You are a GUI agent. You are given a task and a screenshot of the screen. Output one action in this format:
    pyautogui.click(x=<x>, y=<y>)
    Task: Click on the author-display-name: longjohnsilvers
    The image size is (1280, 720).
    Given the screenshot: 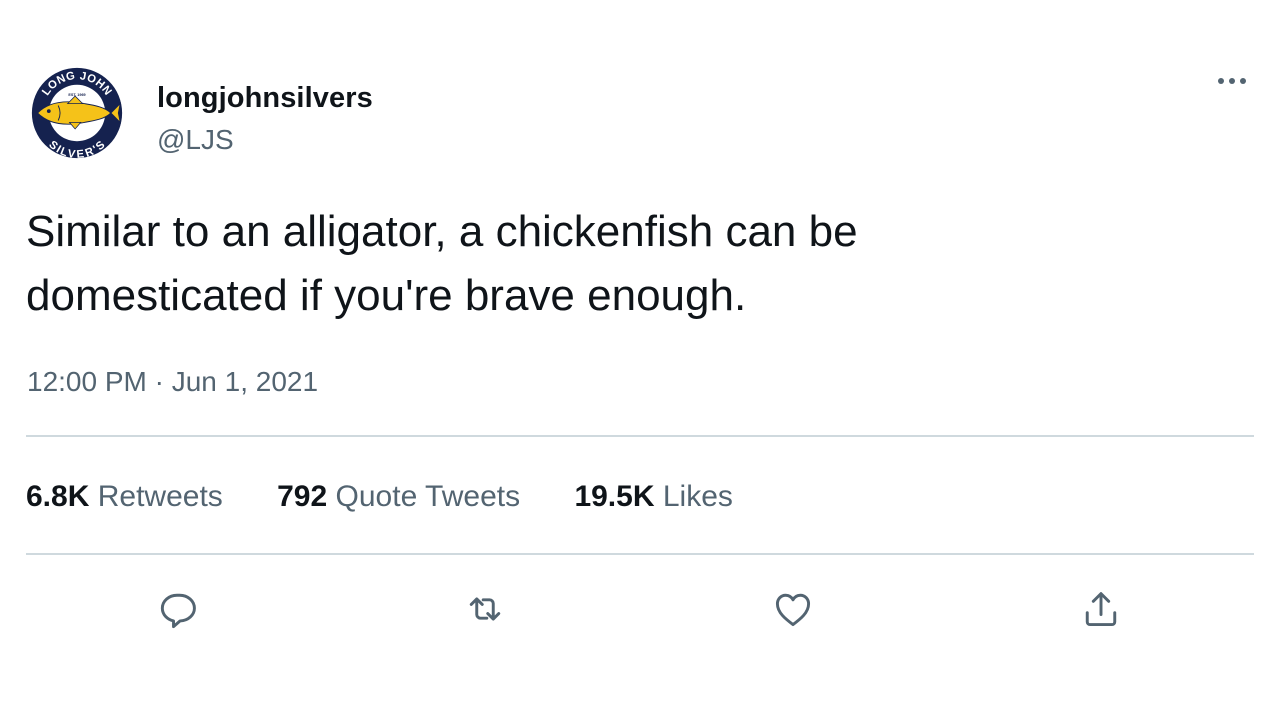 What is the action you would take?
    pyautogui.click(x=265, y=98)
    